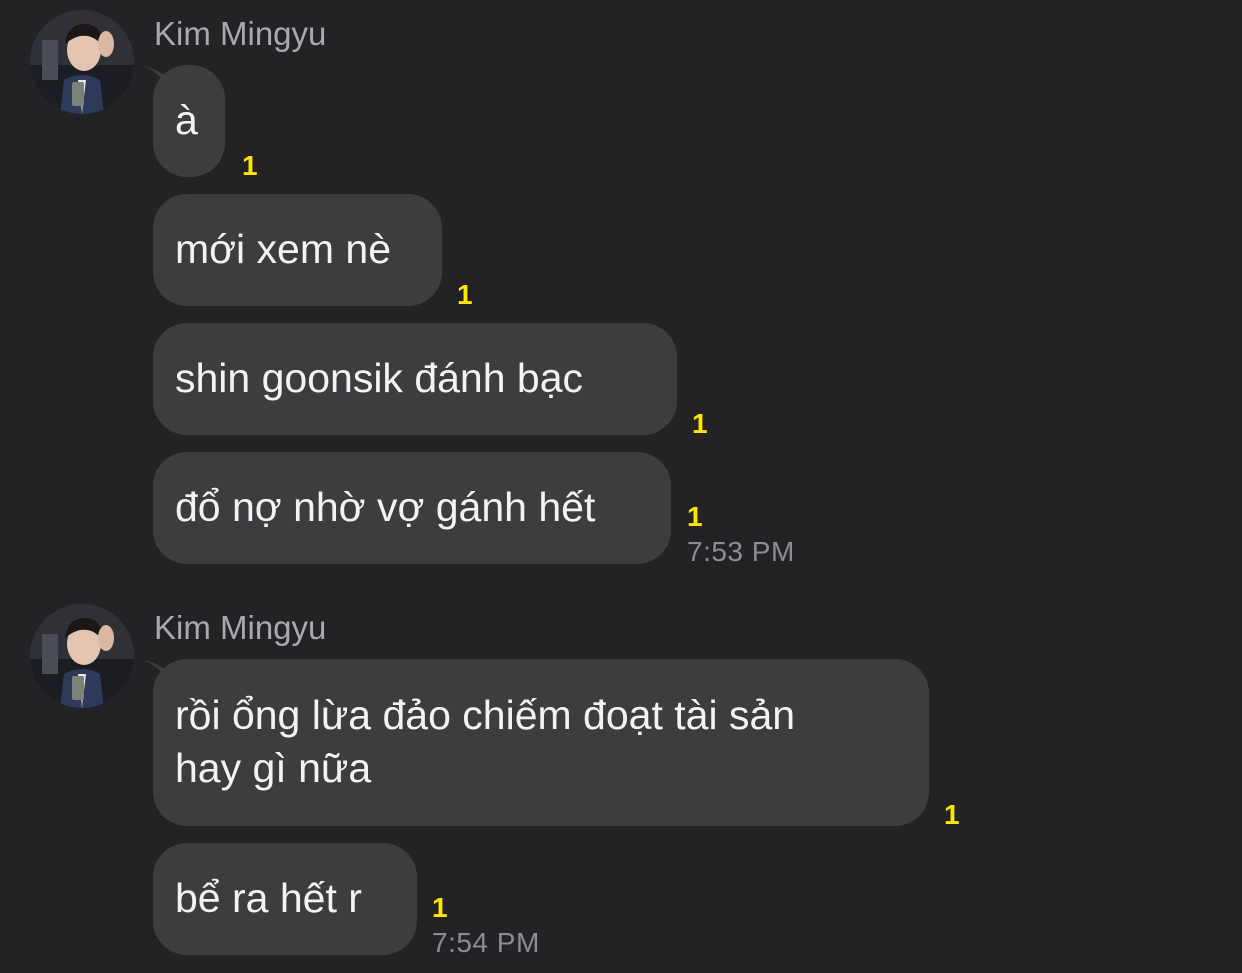 The width and height of the screenshot is (1242, 973). What do you see at coordinates (273, 768) in the screenshot?
I see `message-line: hay gì nữa` at bounding box center [273, 768].